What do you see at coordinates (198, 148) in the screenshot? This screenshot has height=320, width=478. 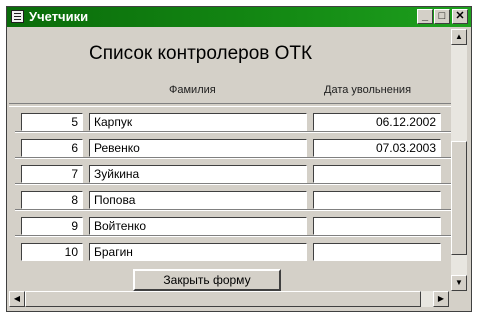 I see `surname-field: Ревенко` at bounding box center [198, 148].